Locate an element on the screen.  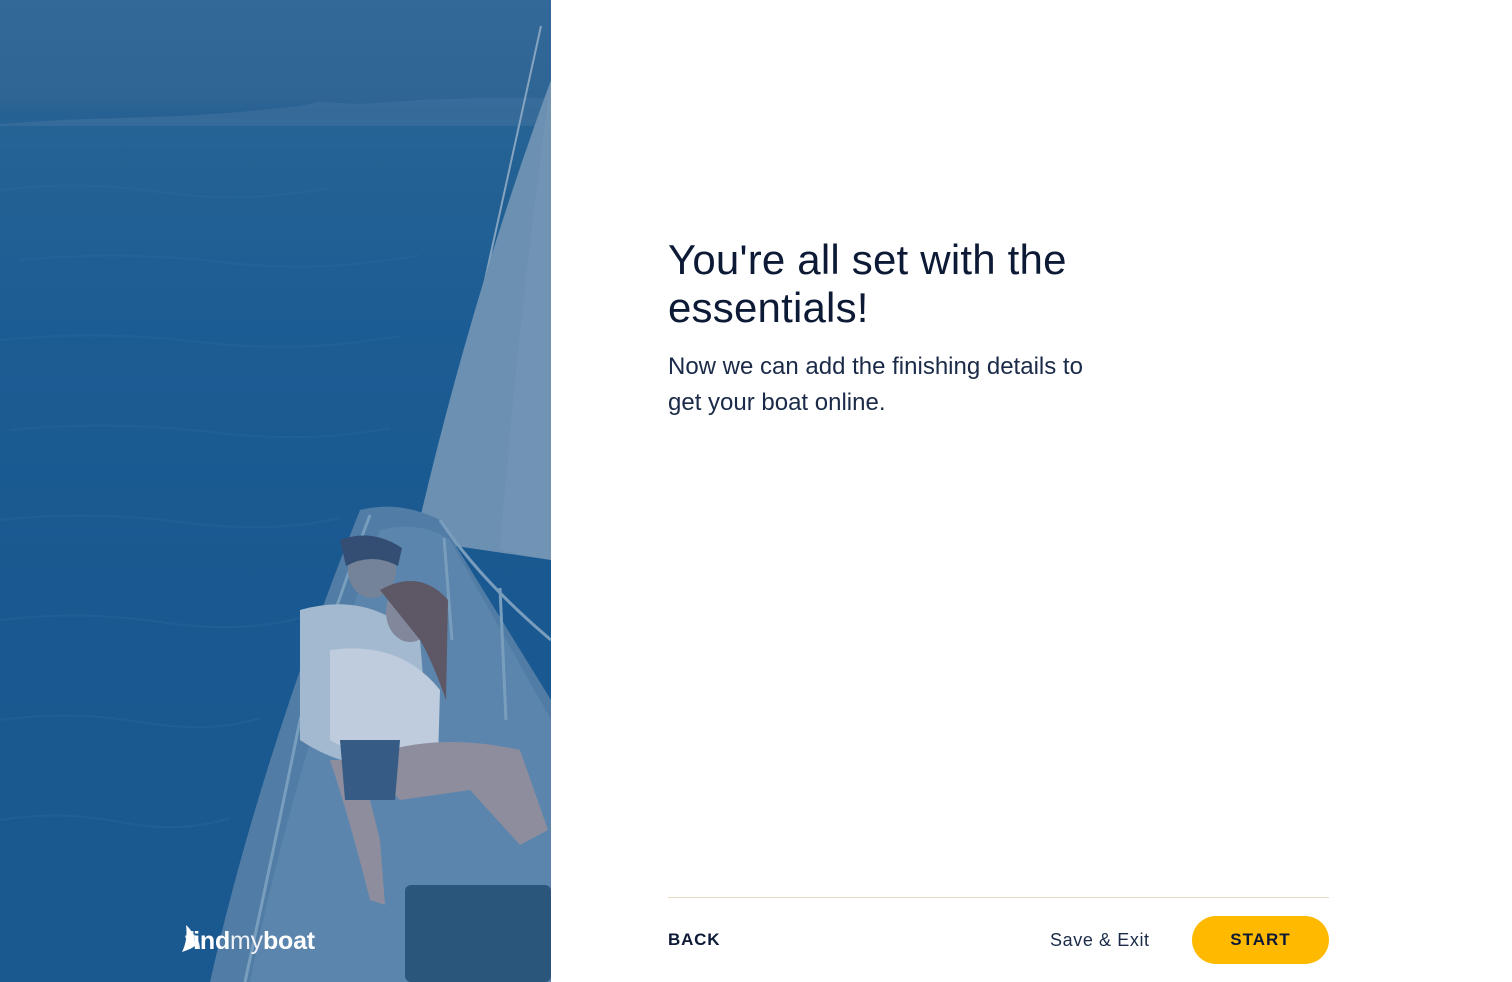
save-and-exit-button: Save & Exit is located at coordinates (1100, 940).